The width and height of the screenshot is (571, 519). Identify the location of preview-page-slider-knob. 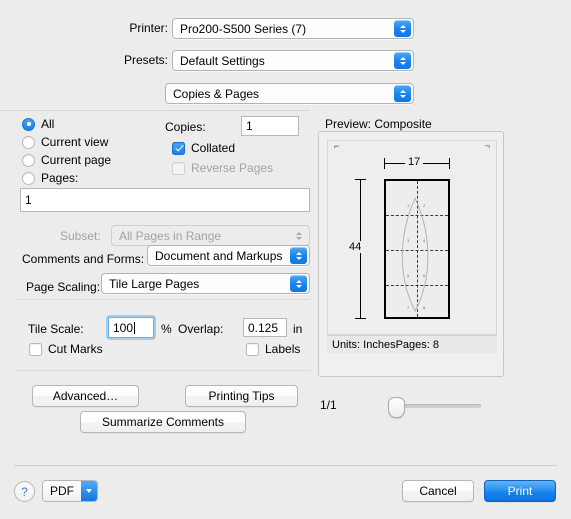
(396, 407).